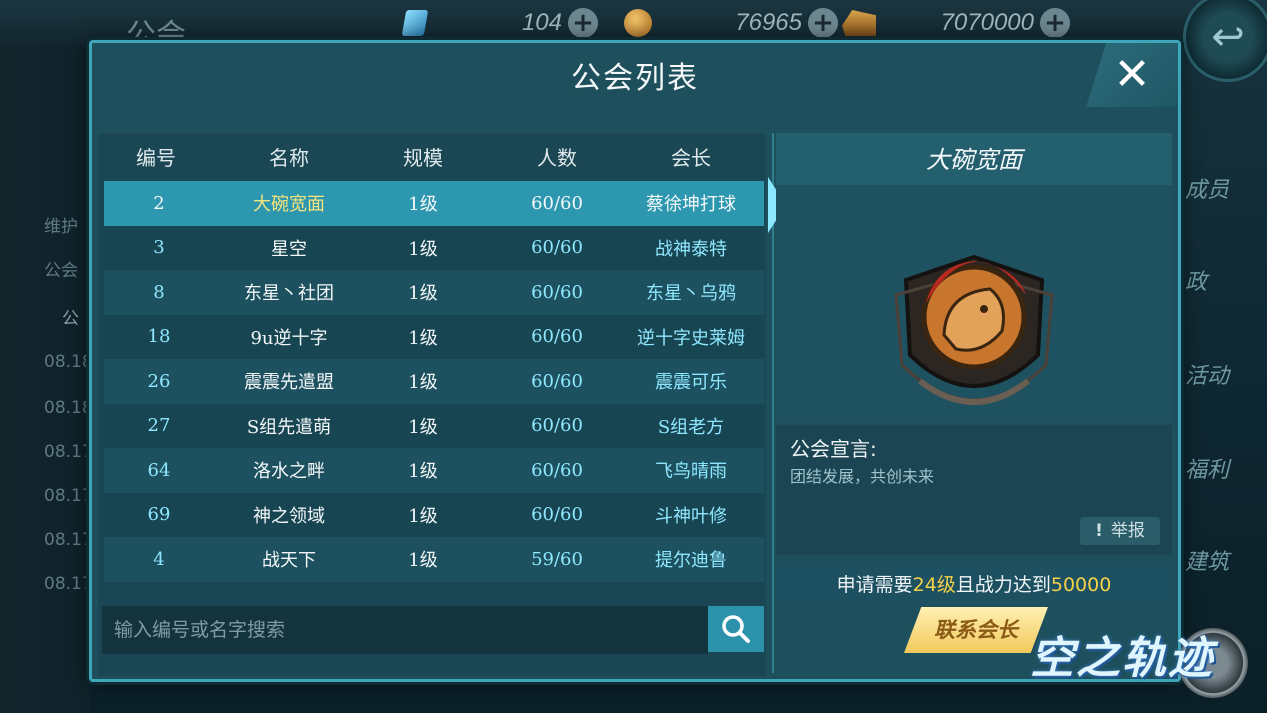  I want to click on guild-row: 64 洛水之畔 1级 60/60 飞鸟晴雨, so click(434, 470).